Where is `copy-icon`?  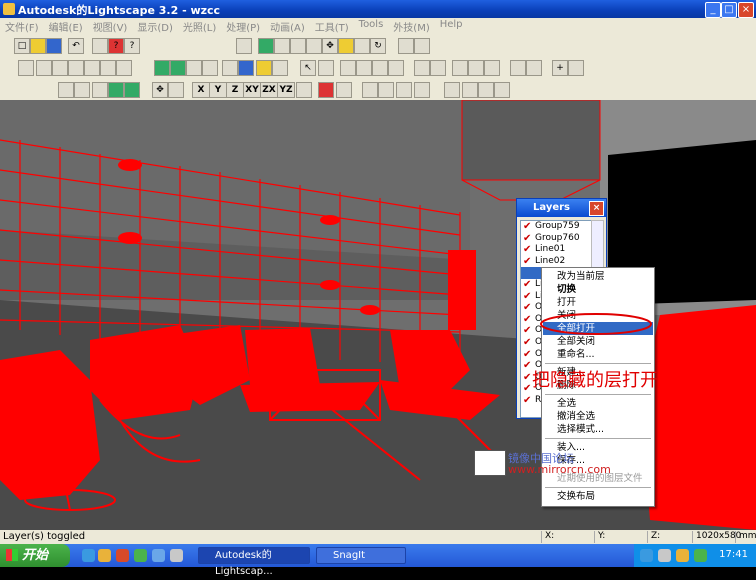 copy-icon is located at coordinates (438, 68).